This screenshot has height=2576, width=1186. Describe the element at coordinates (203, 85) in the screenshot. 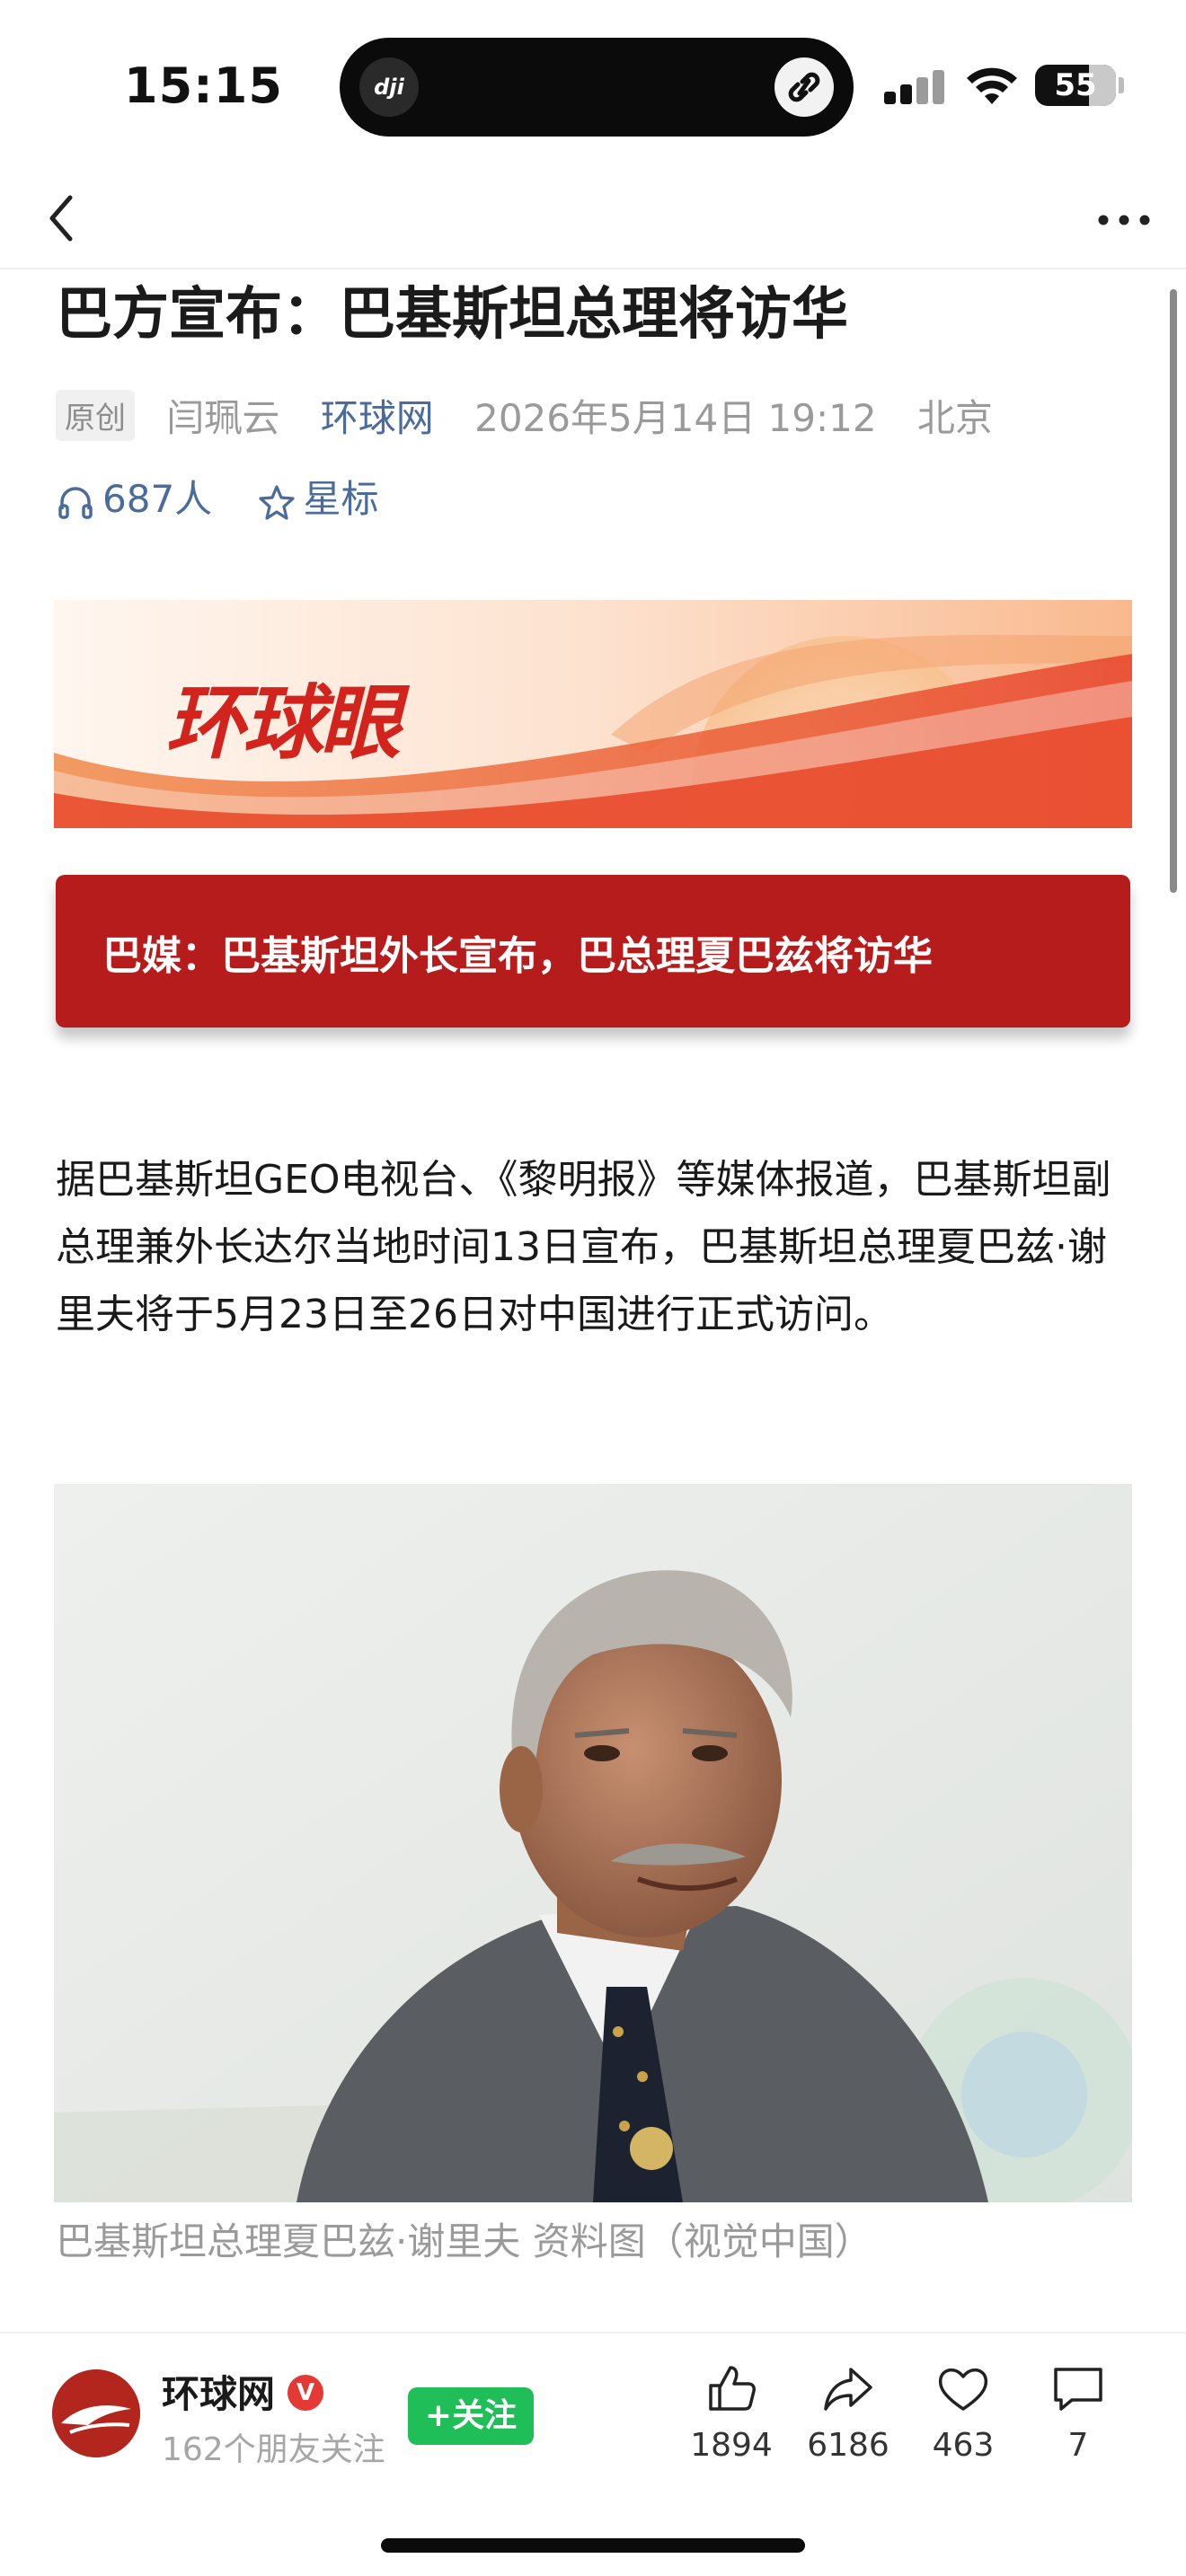

I see `status-time: 15:15` at that location.